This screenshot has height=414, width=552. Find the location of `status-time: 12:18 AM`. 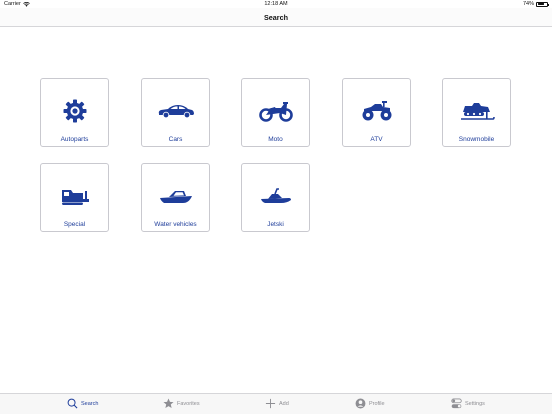

status-time: 12:18 AM is located at coordinates (276, 4).